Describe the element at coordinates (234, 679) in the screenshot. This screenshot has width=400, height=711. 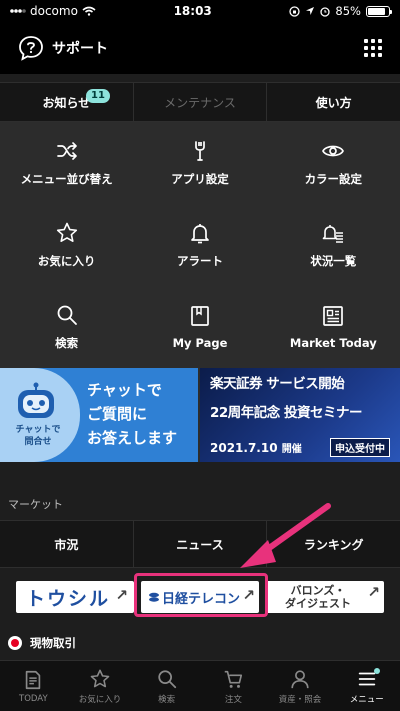
I see `cart-icon` at that location.